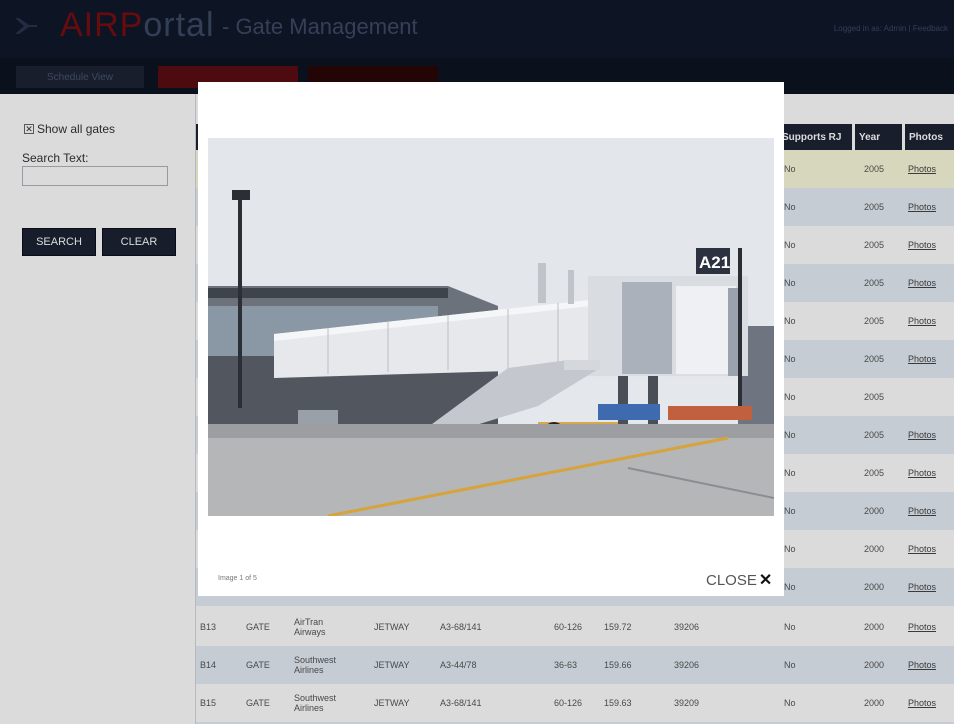  I want to click on close-button: CLOSE ✕, so click(739, 580).